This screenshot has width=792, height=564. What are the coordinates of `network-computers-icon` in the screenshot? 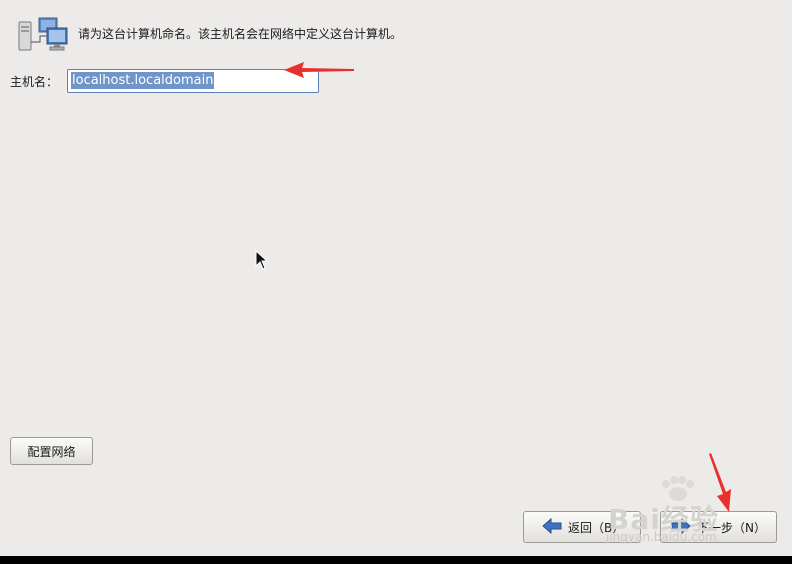 It's located at (43, 34).